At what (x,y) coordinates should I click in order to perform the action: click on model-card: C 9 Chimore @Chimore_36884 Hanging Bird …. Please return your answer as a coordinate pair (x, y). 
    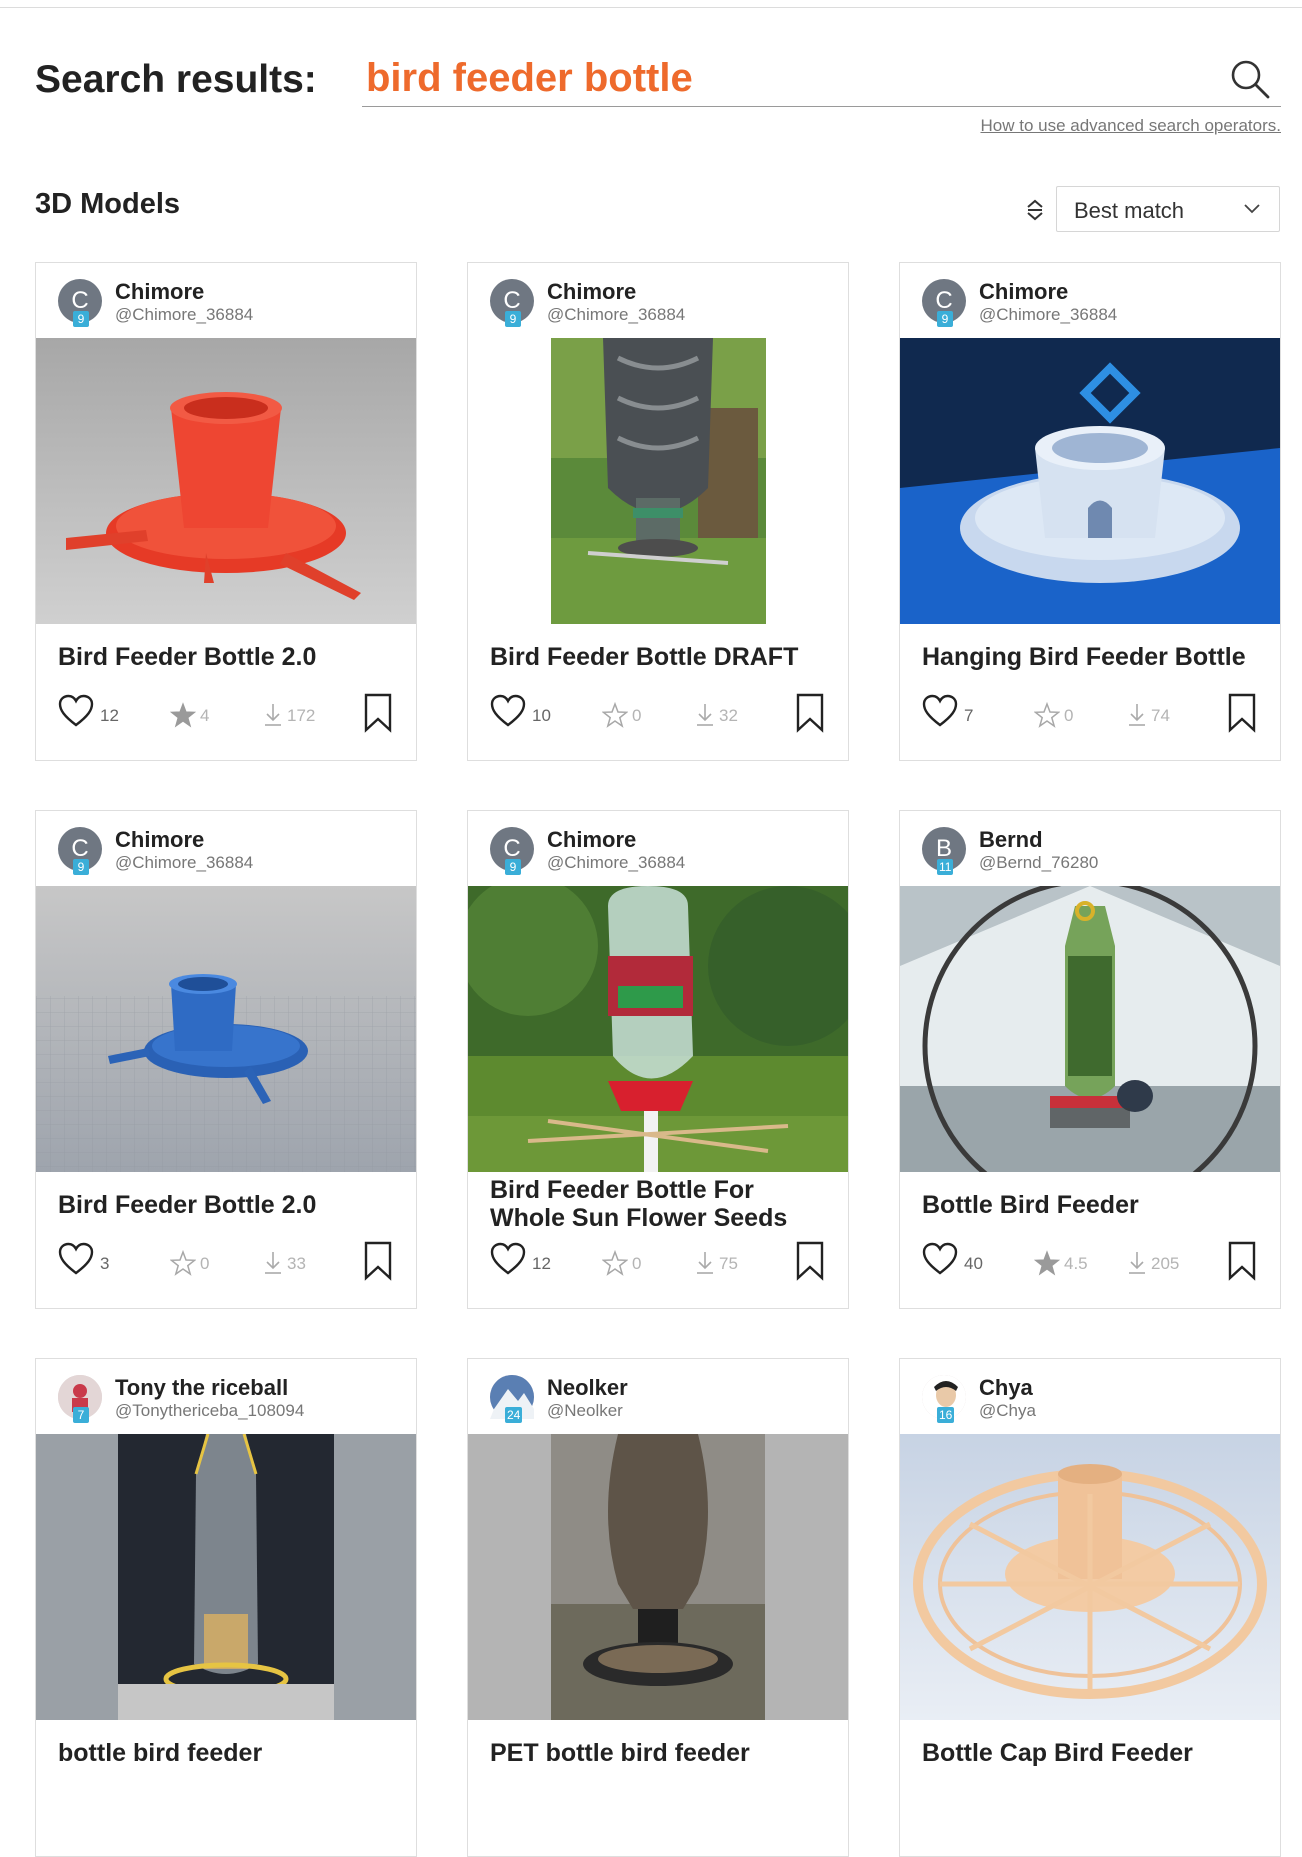
    Looking at the image, I should click on (1090, 511).